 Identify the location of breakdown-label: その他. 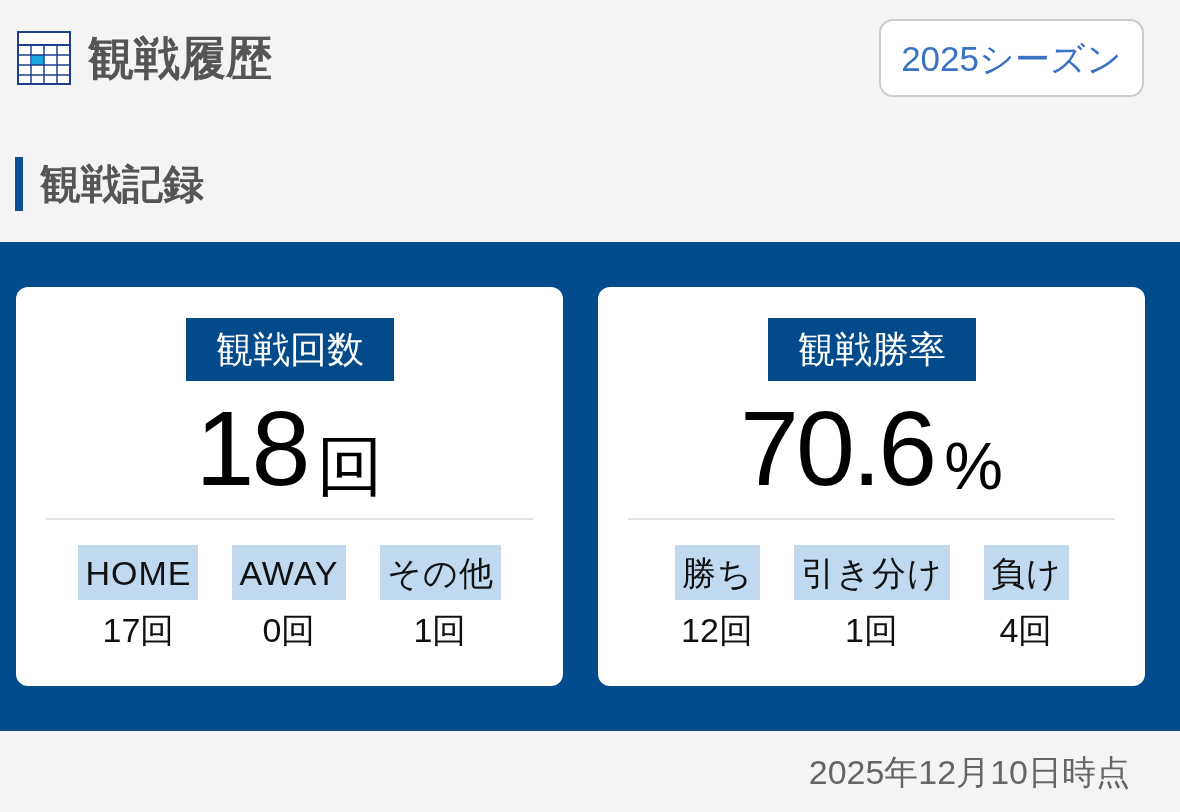
(440, 572).